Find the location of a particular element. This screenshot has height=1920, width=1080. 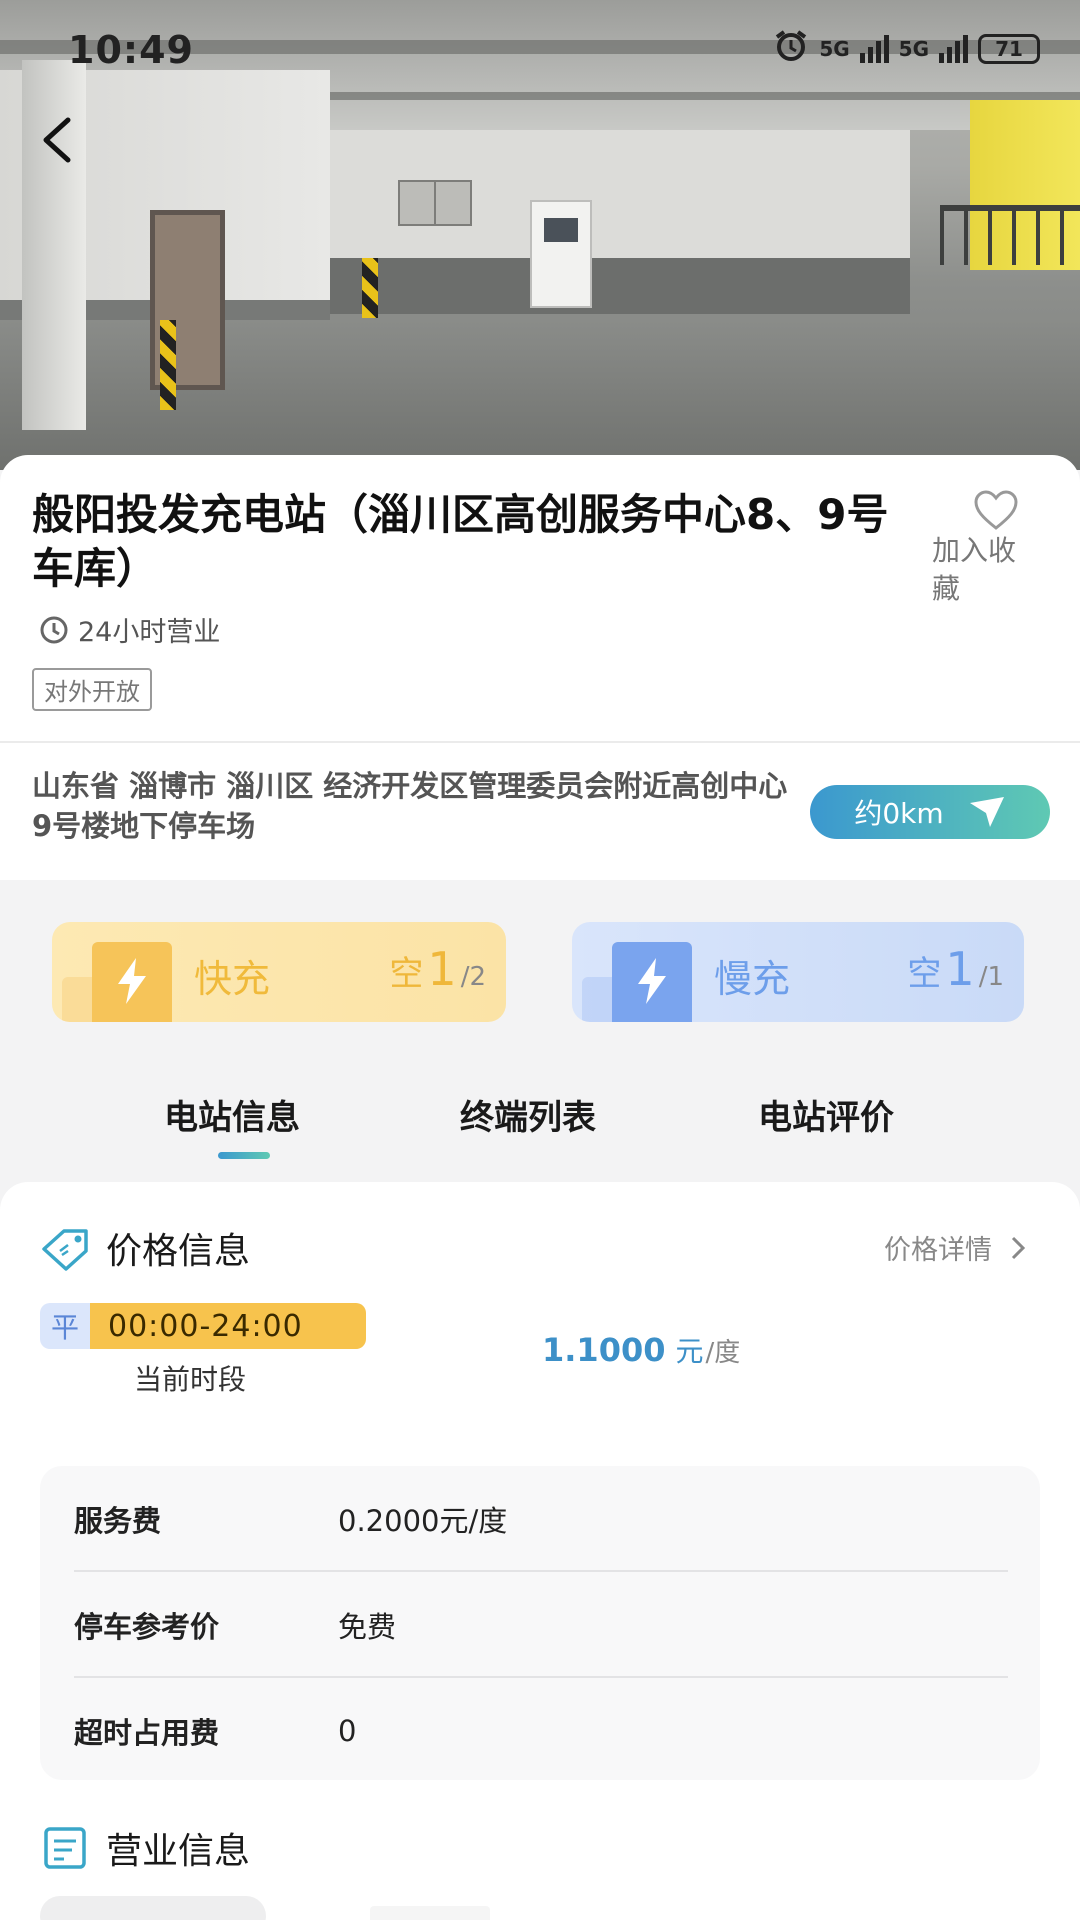

price-value: 1.1000 is located at coordinates (604, 1350).